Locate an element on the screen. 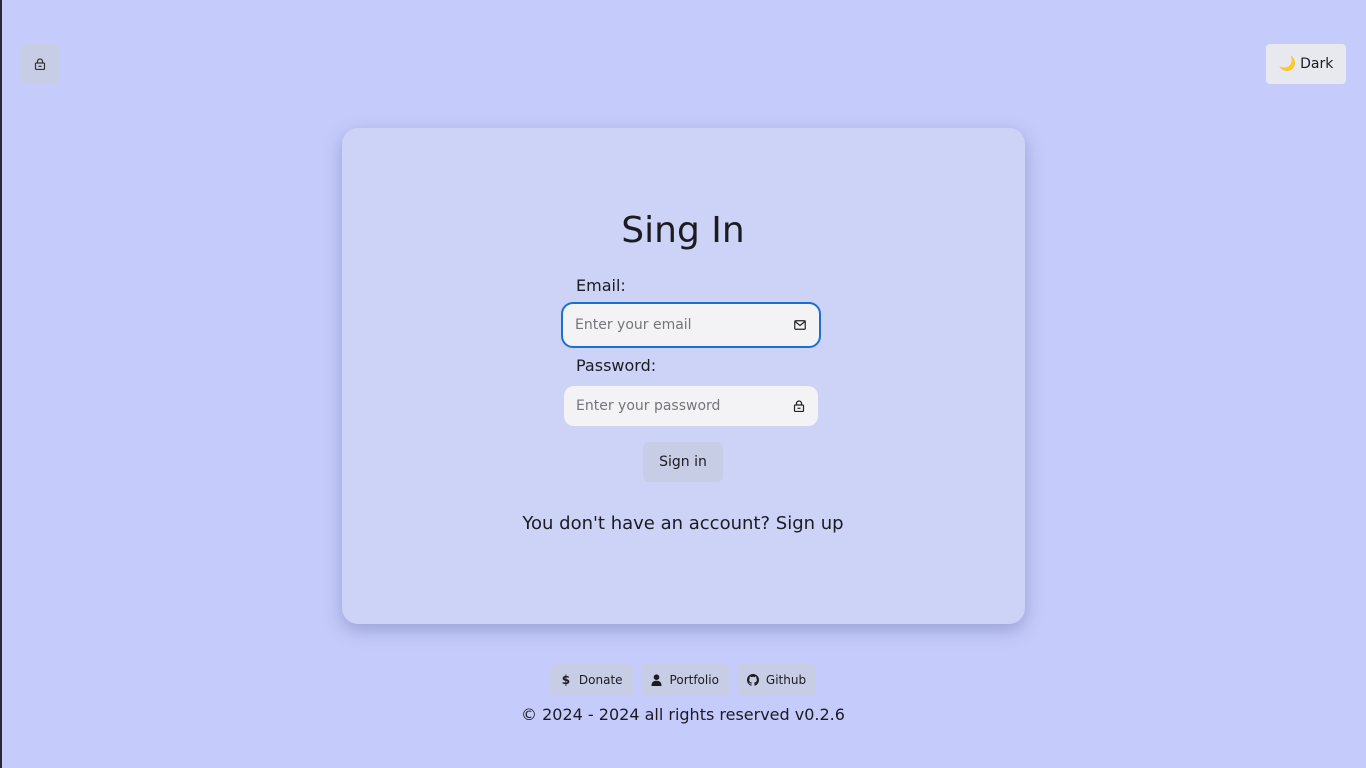 The image size is (1366, 768). portfolio-link: Portfolio is located at coordinates (684, 680).